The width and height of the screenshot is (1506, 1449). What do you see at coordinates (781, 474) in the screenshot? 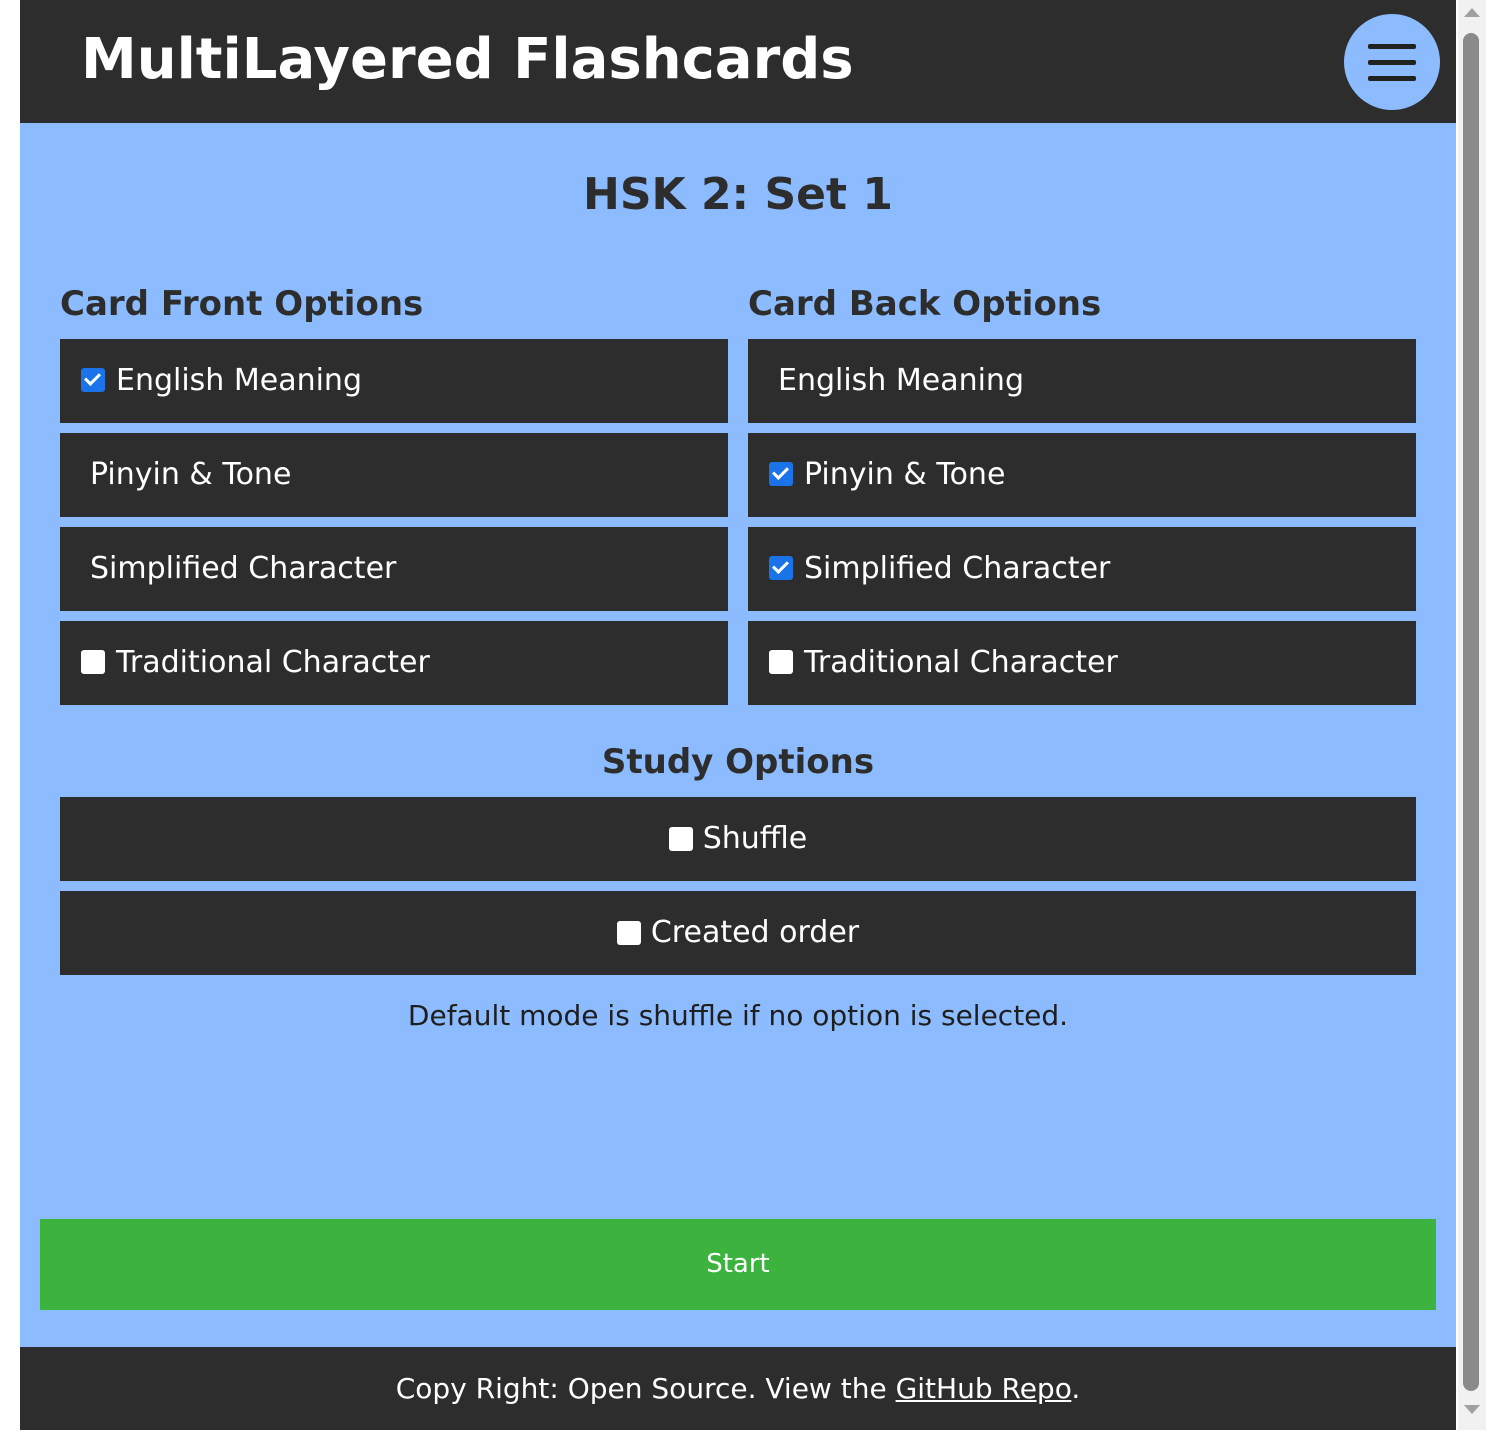
I see `back-pinyin-tone-checkbox` at bounding box center [781, 474].